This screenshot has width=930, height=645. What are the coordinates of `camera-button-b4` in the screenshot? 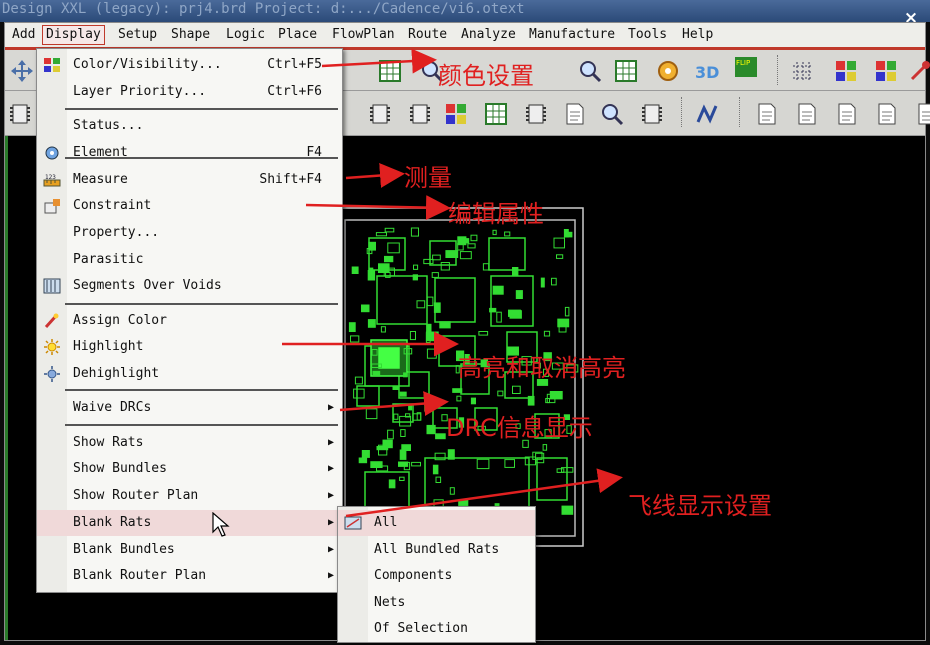 It's located at (536, 114).